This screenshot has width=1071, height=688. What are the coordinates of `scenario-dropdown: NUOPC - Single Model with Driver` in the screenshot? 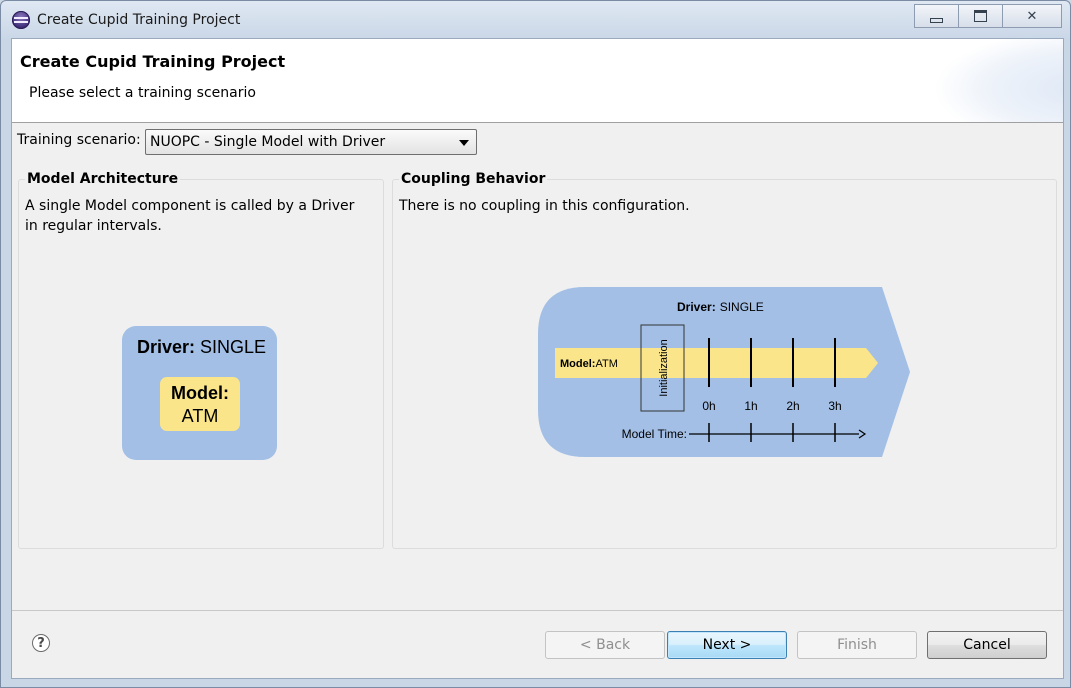 It's located at (311, 142).